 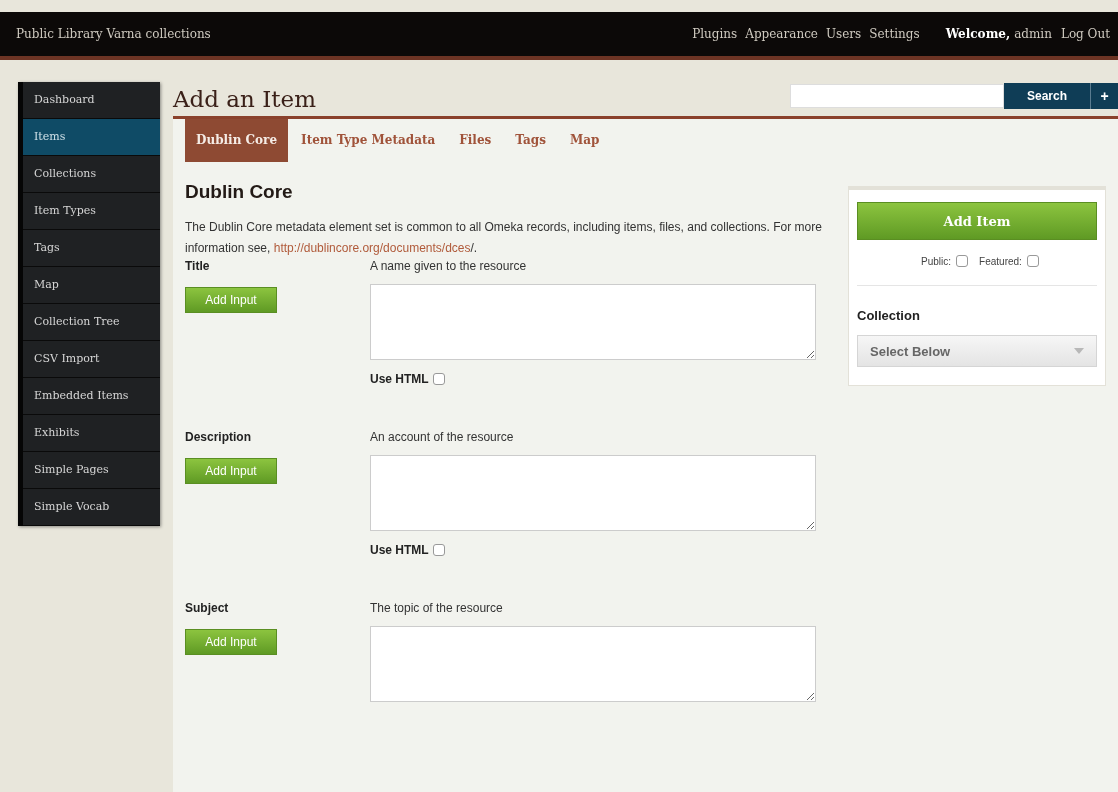 I want to click on field-label: Description, so click(x=218, y=437).